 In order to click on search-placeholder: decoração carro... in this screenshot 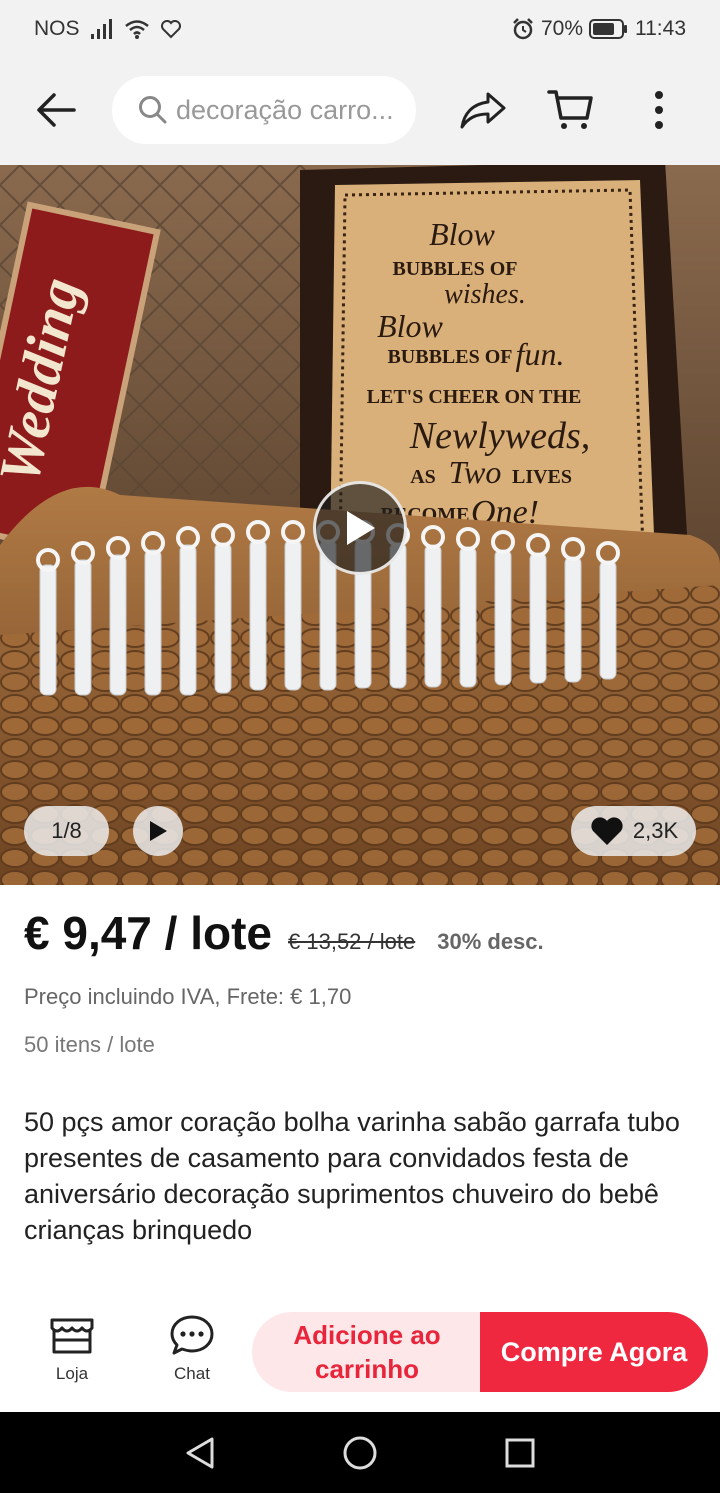, I will do `click(285, 109)`.